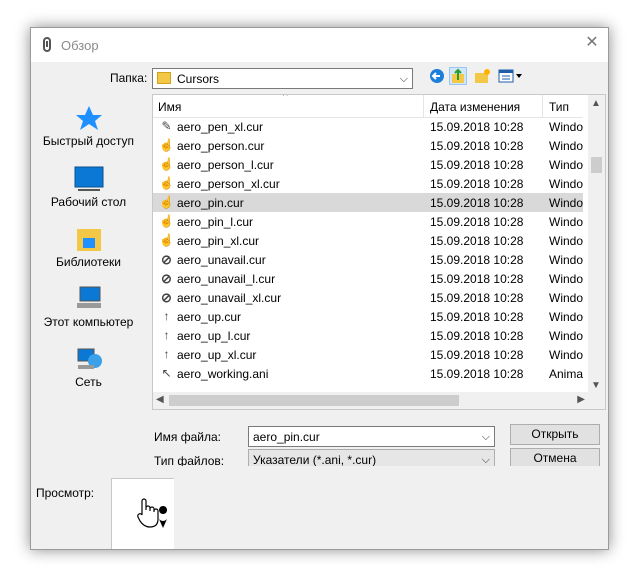 This screenshot has width=640, height=581. I want to click on back-arrow-icon, so click(437, 76).